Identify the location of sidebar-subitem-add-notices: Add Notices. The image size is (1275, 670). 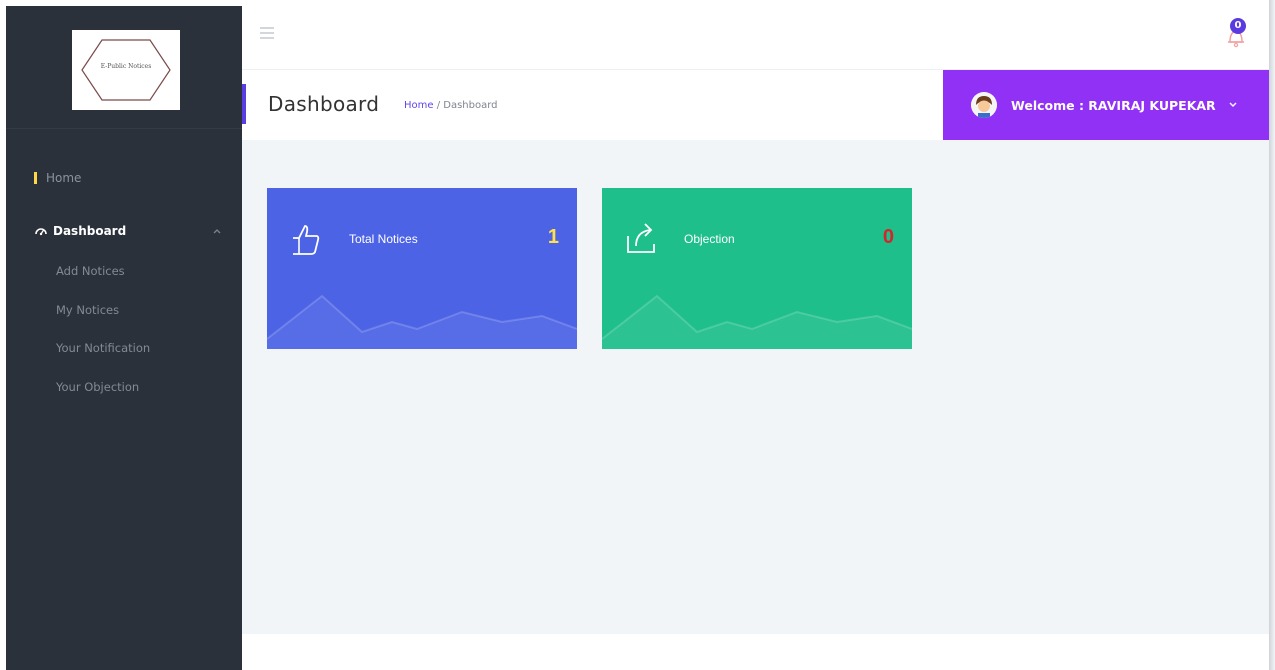
(90, 271).